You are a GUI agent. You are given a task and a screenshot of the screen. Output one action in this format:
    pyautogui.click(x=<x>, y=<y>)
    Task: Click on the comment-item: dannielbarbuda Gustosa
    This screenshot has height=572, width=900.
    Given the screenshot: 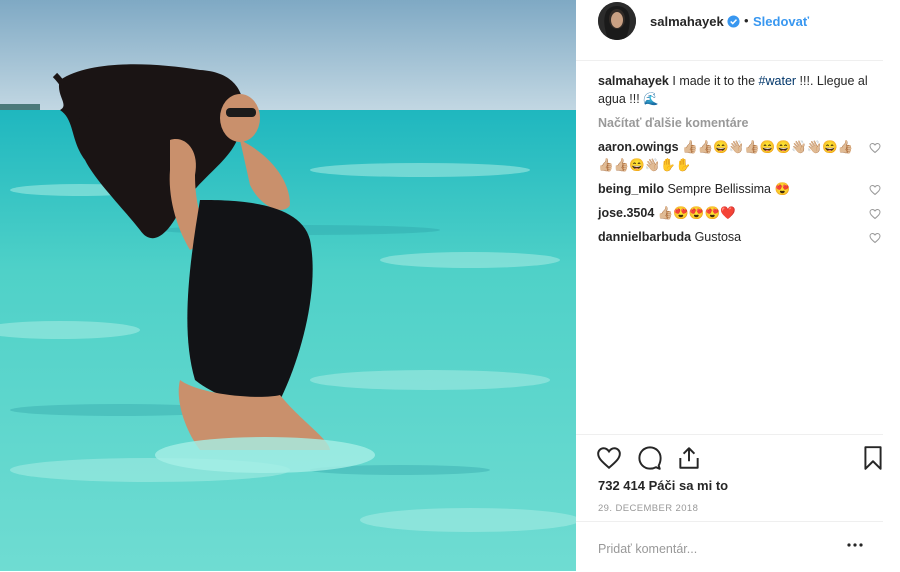 What is the action you would take?
    pyautogui.click(x=740, y=237)
    